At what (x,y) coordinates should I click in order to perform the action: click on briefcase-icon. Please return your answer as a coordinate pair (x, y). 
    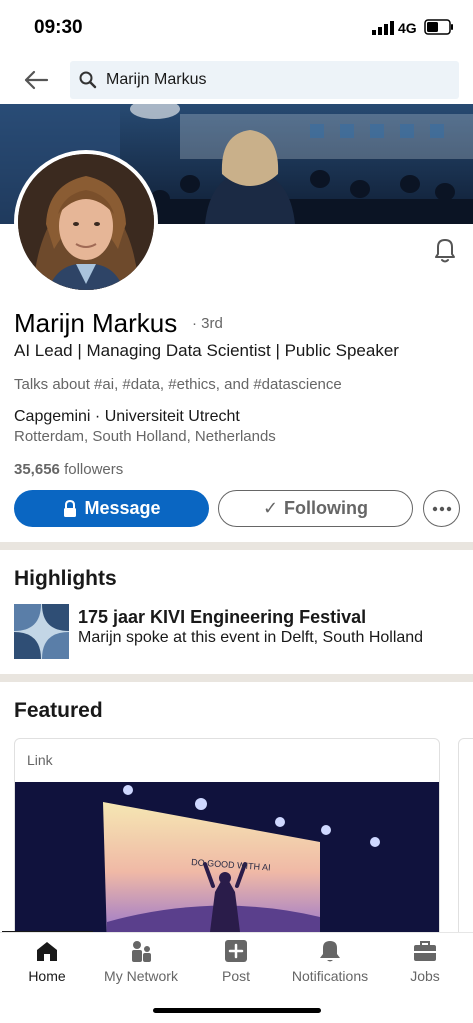
    Looking at the image, I should click on (425, 951).